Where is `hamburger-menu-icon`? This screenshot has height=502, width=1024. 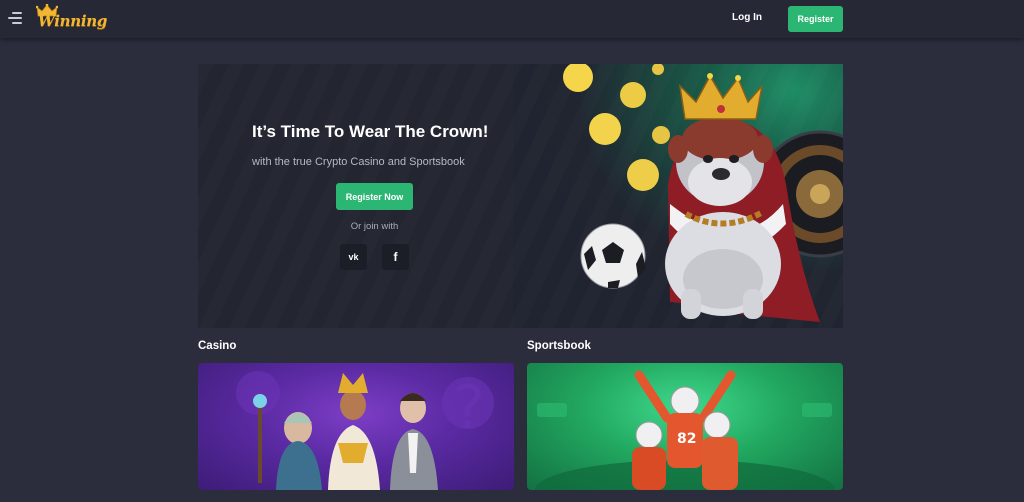
hamburger-menu-icon is located at coordinates (15, 18).